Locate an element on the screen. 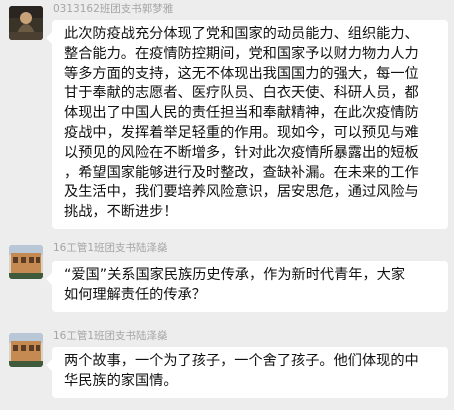  message-text-line: 此次防疫战充分体现了党和国家的动员能力、组织能力、 is located at coordinates (241, 34).